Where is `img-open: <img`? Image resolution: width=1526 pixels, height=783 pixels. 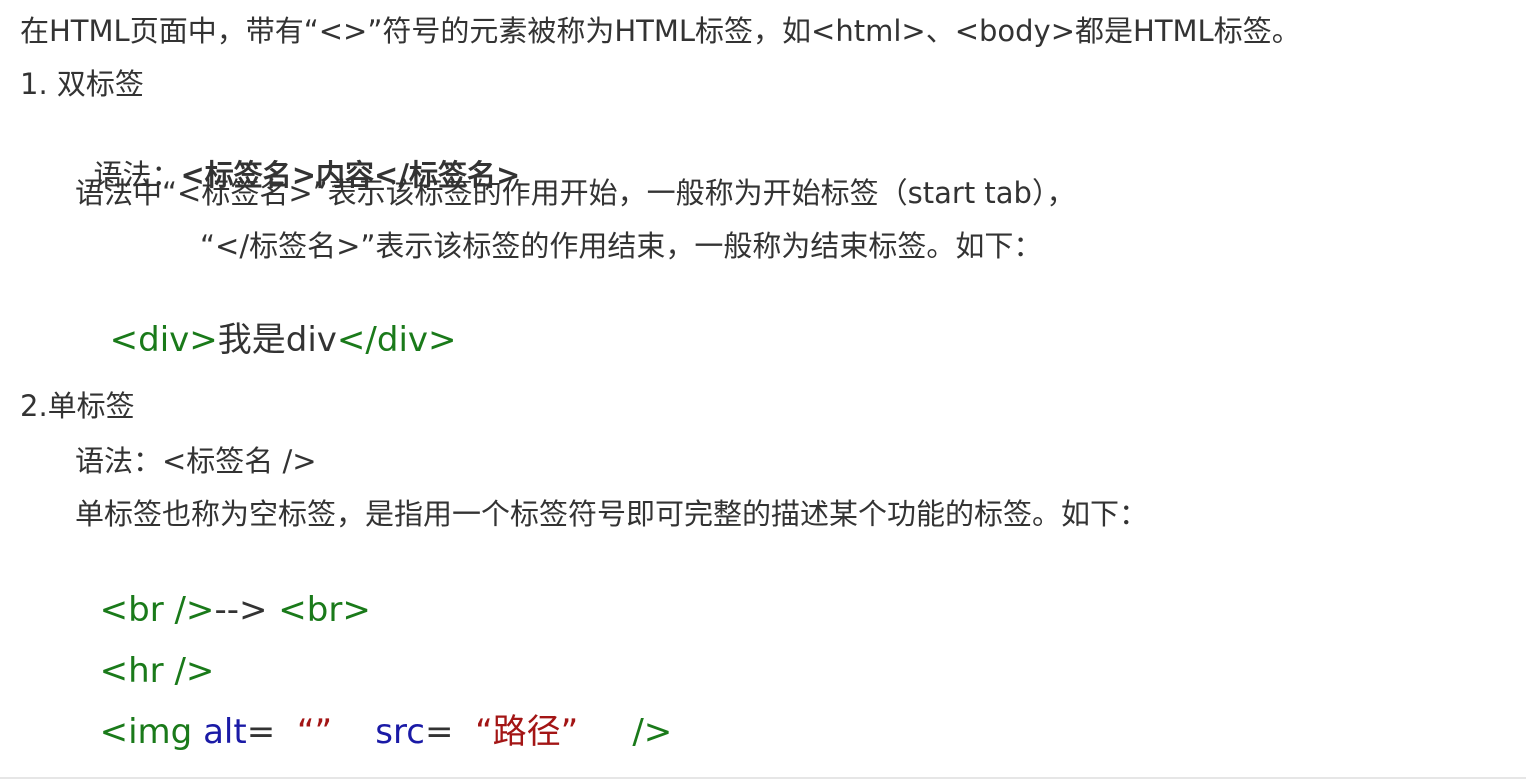
img-open: <img is located at coordinates (146, 732).